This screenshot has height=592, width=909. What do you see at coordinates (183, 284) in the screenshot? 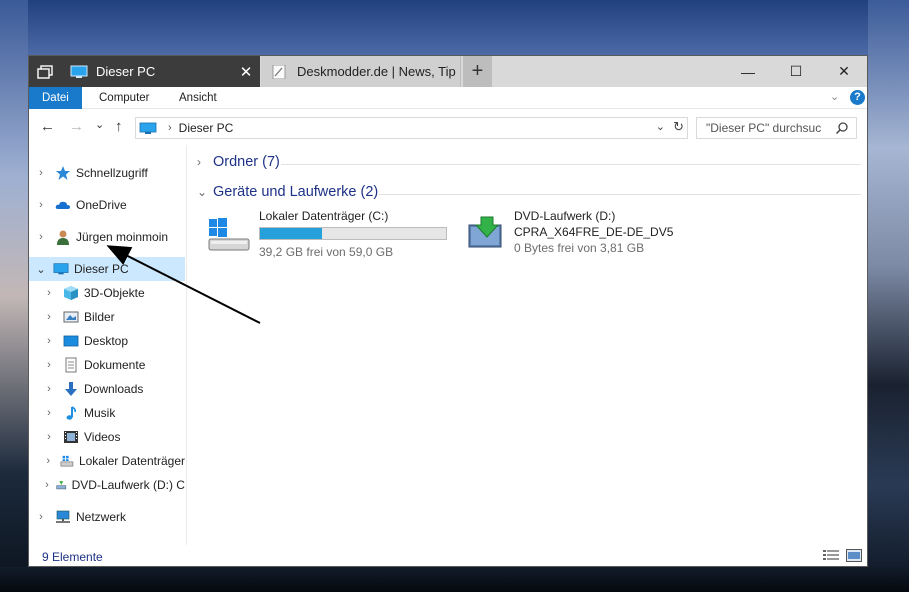
I see `arrow-annotation` at bounding box center [183, 284].